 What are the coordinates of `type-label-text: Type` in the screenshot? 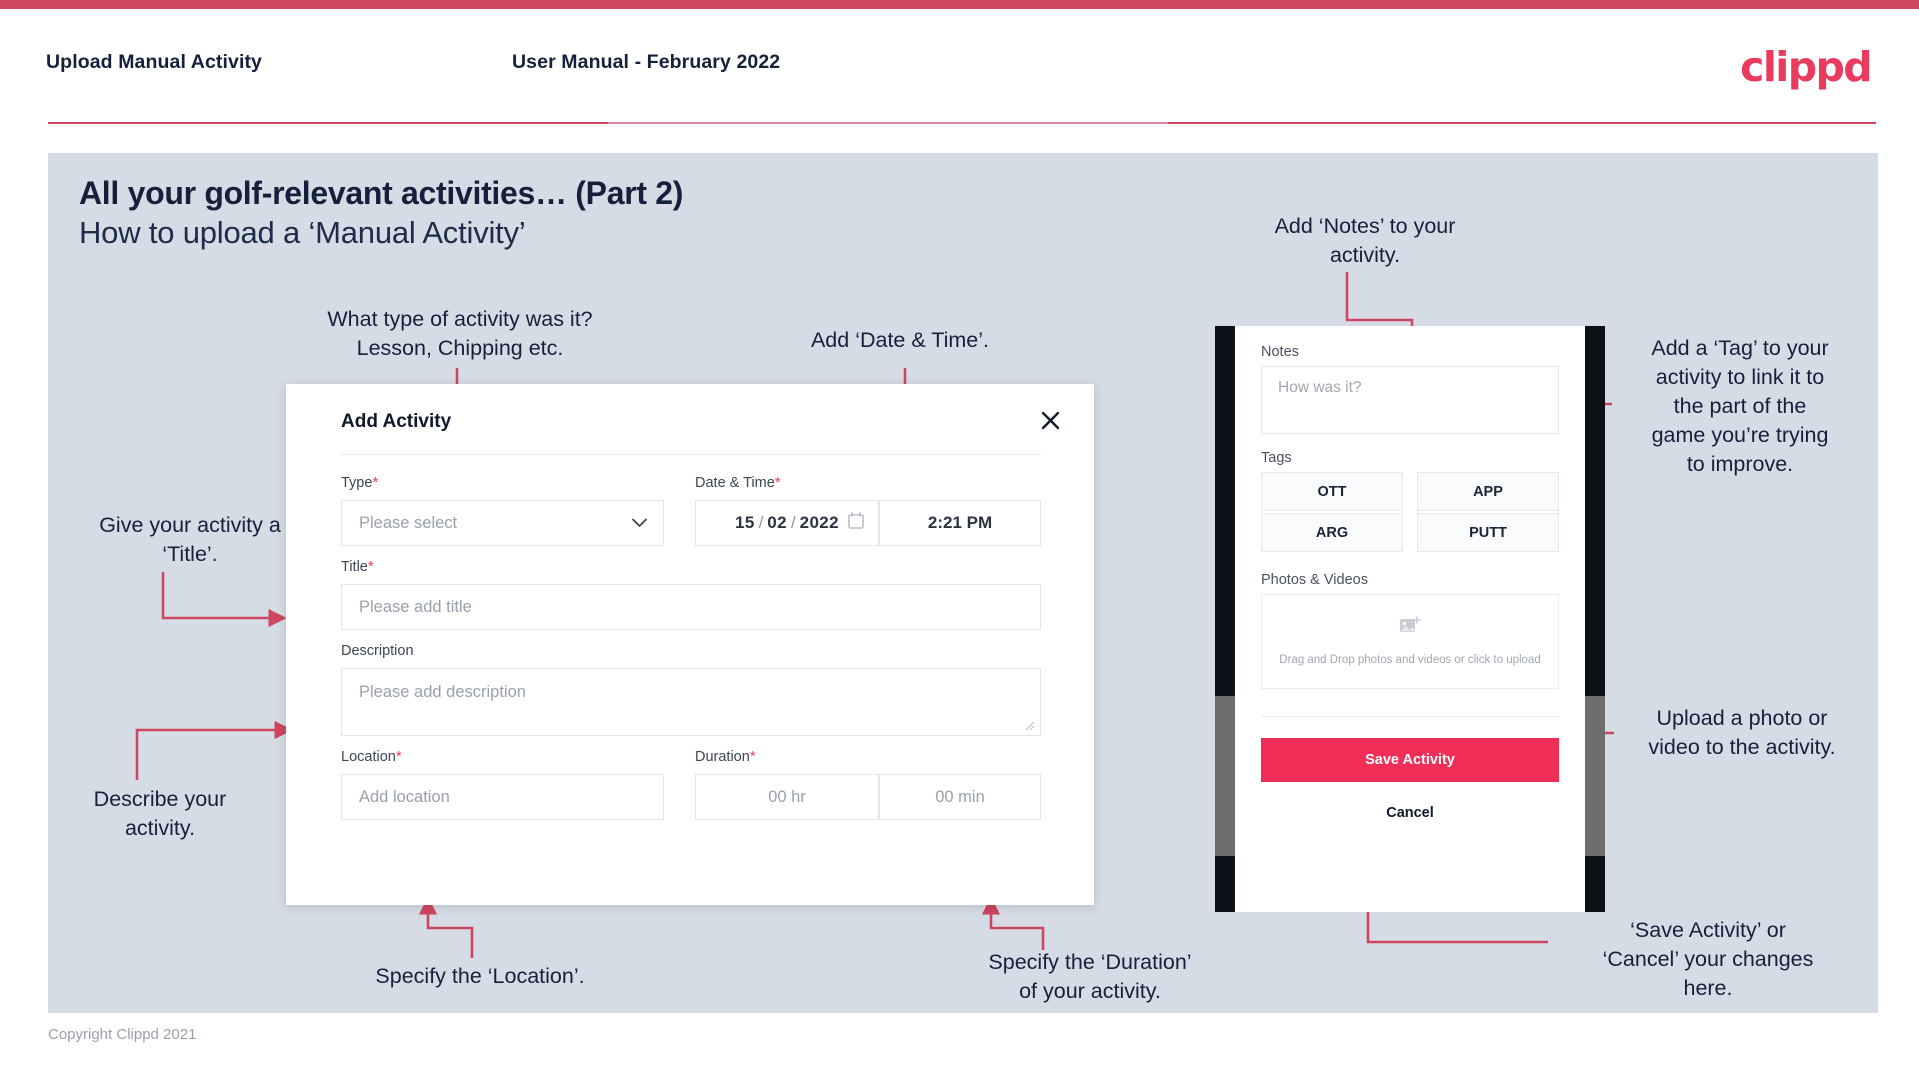 It's located at (357, 483).